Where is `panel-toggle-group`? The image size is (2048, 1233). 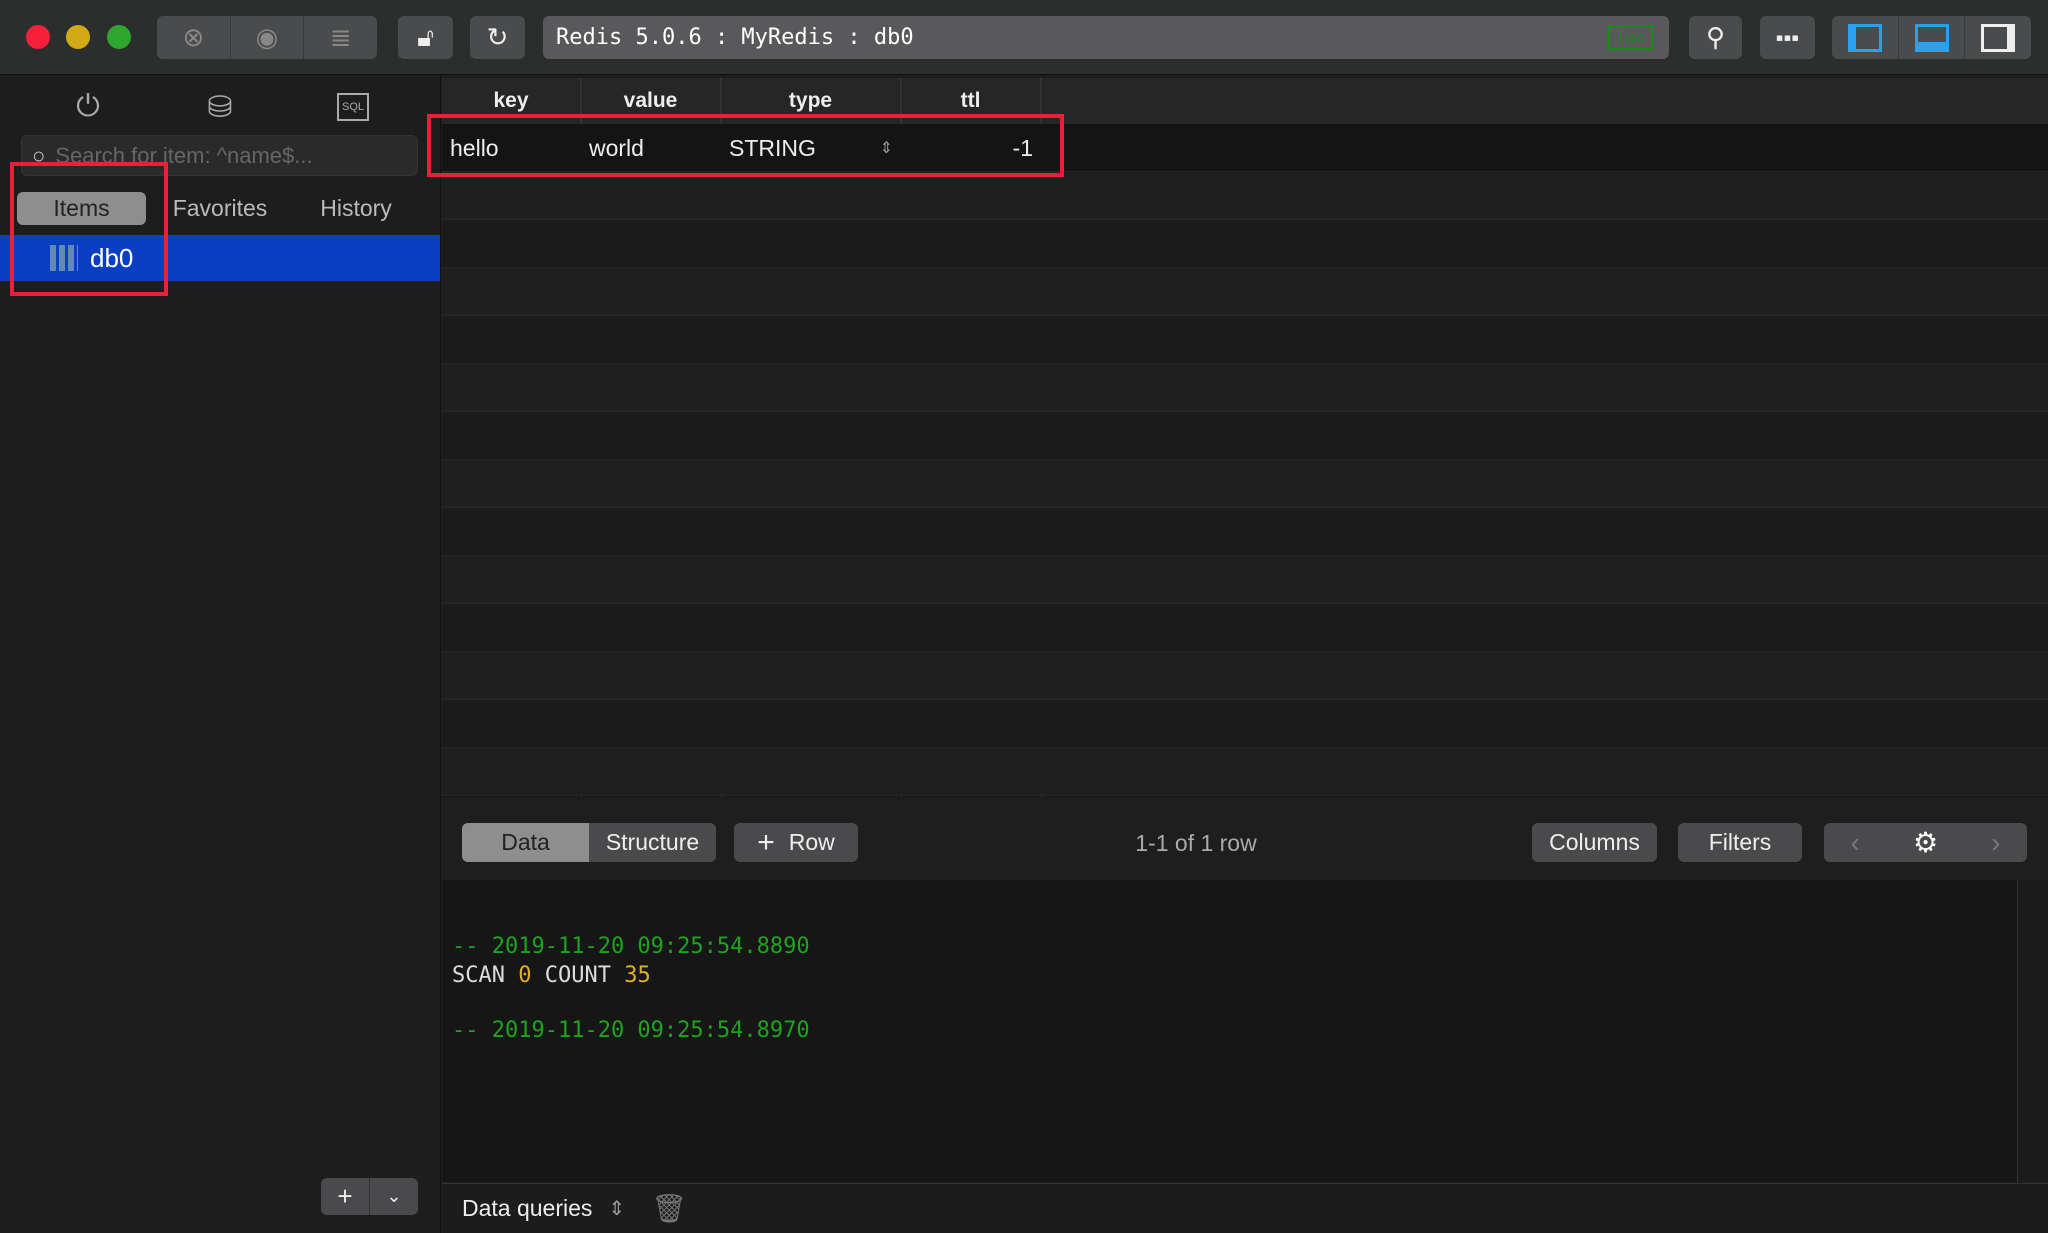
panel-toggle-group is located at coordinates (1931, 37).